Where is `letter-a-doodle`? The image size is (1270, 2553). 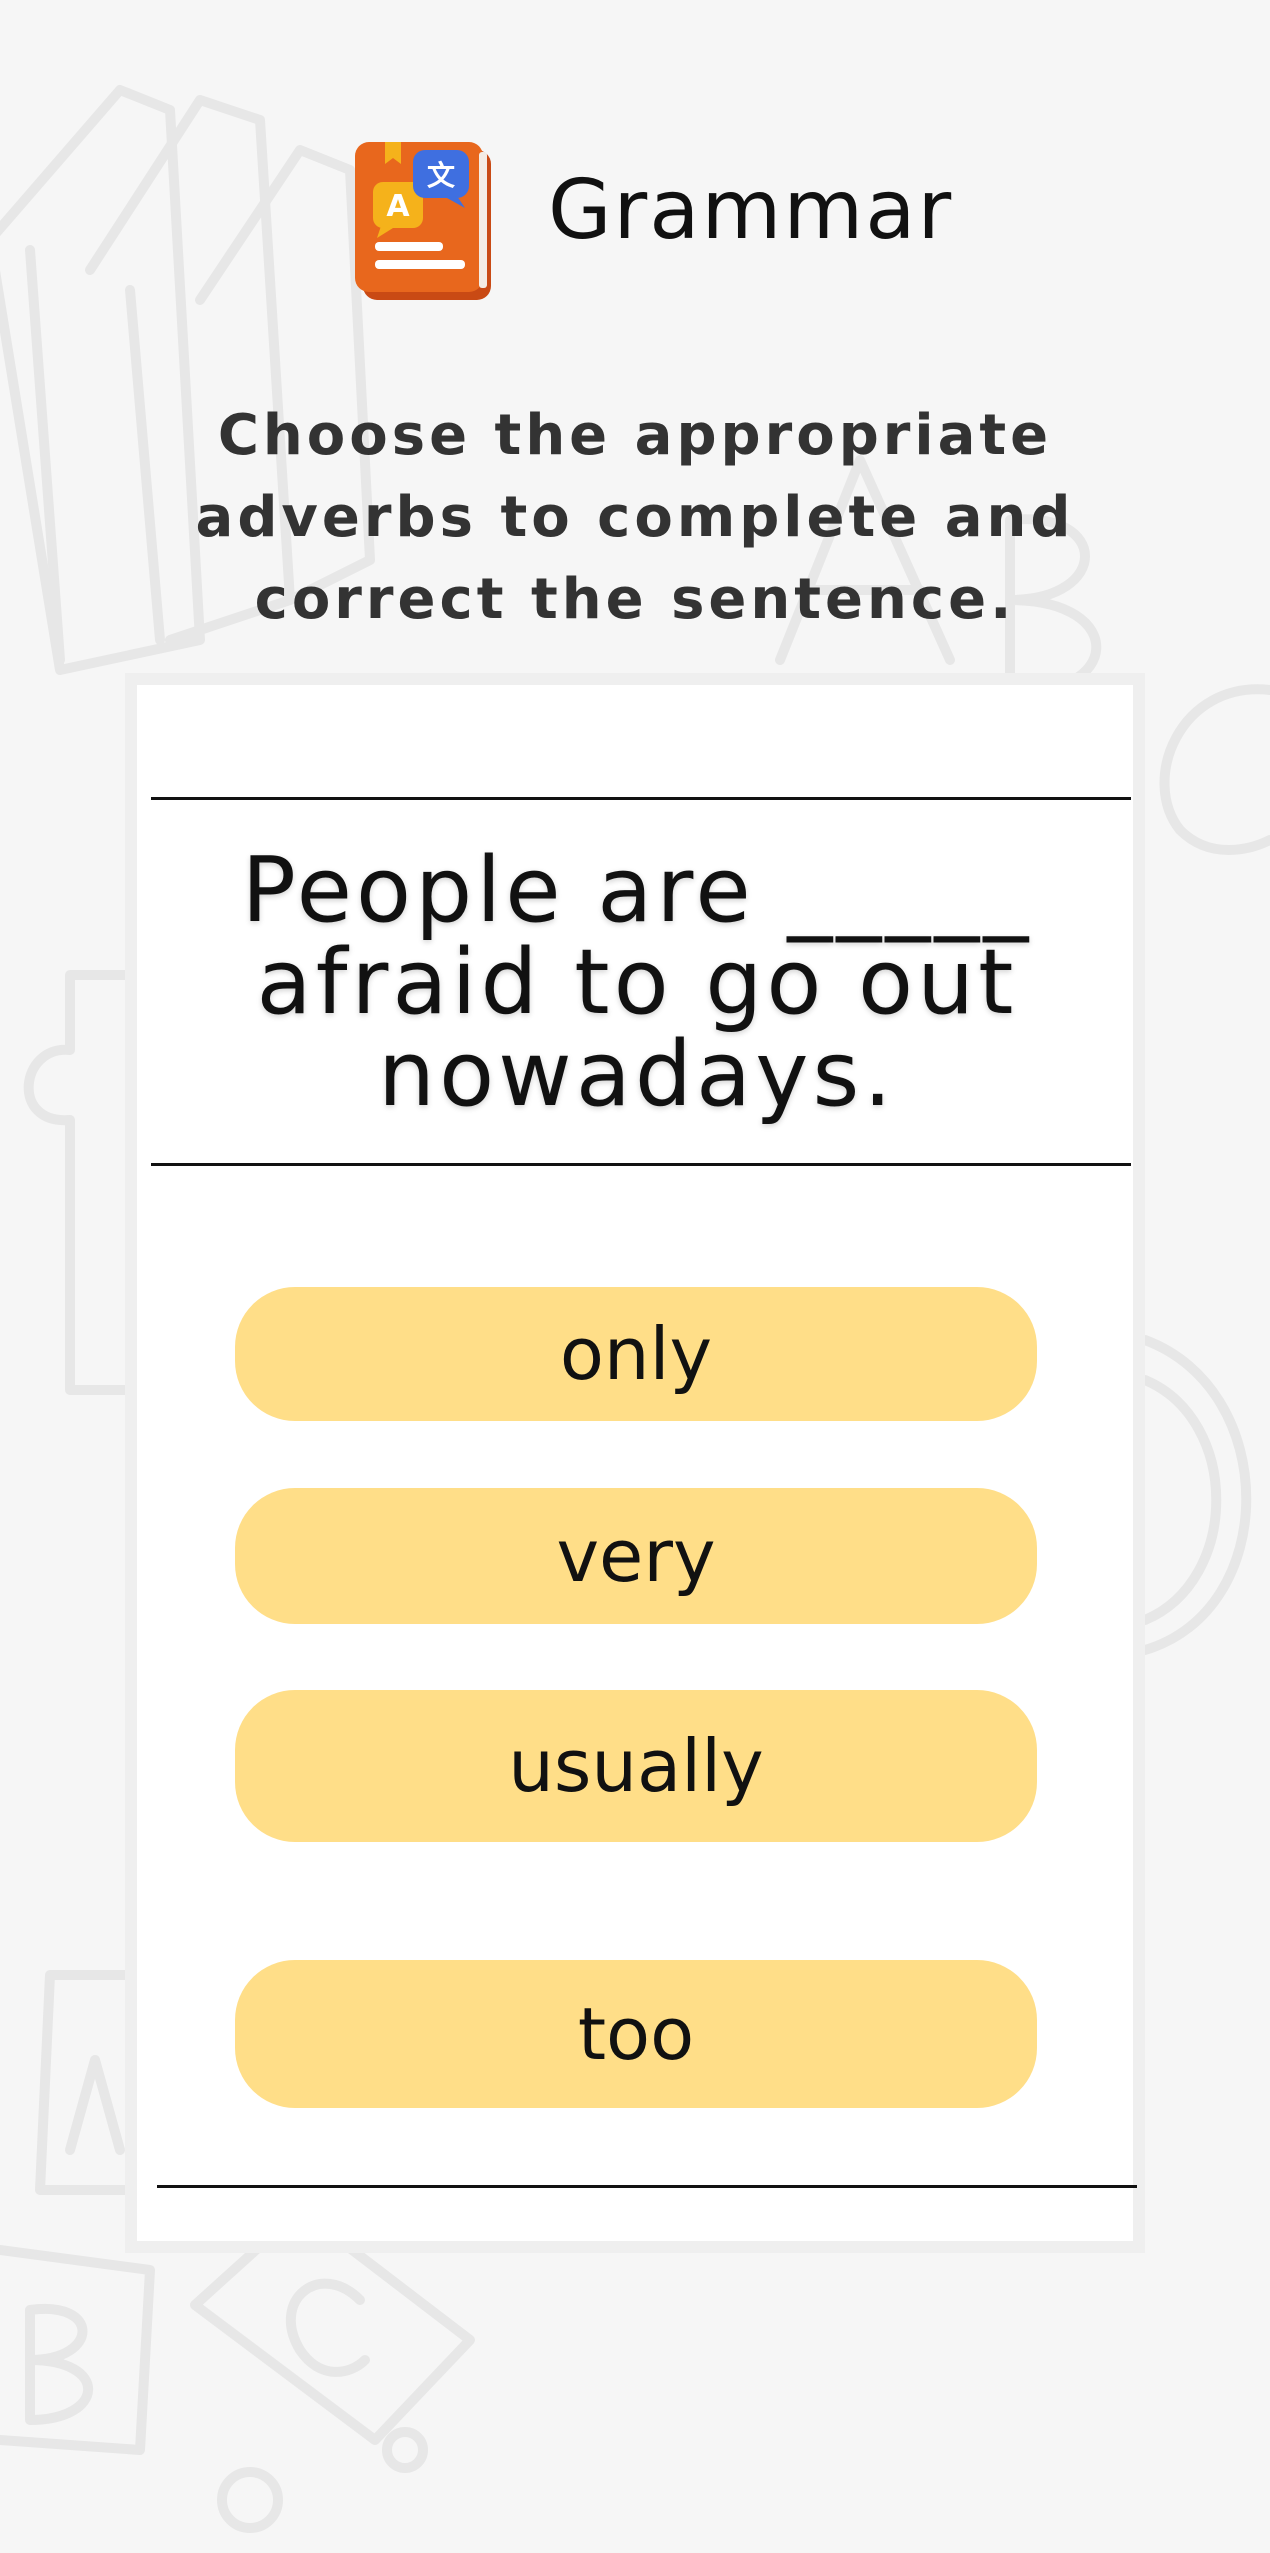 letter-a-doodle is located at coordinates (95, 2105).